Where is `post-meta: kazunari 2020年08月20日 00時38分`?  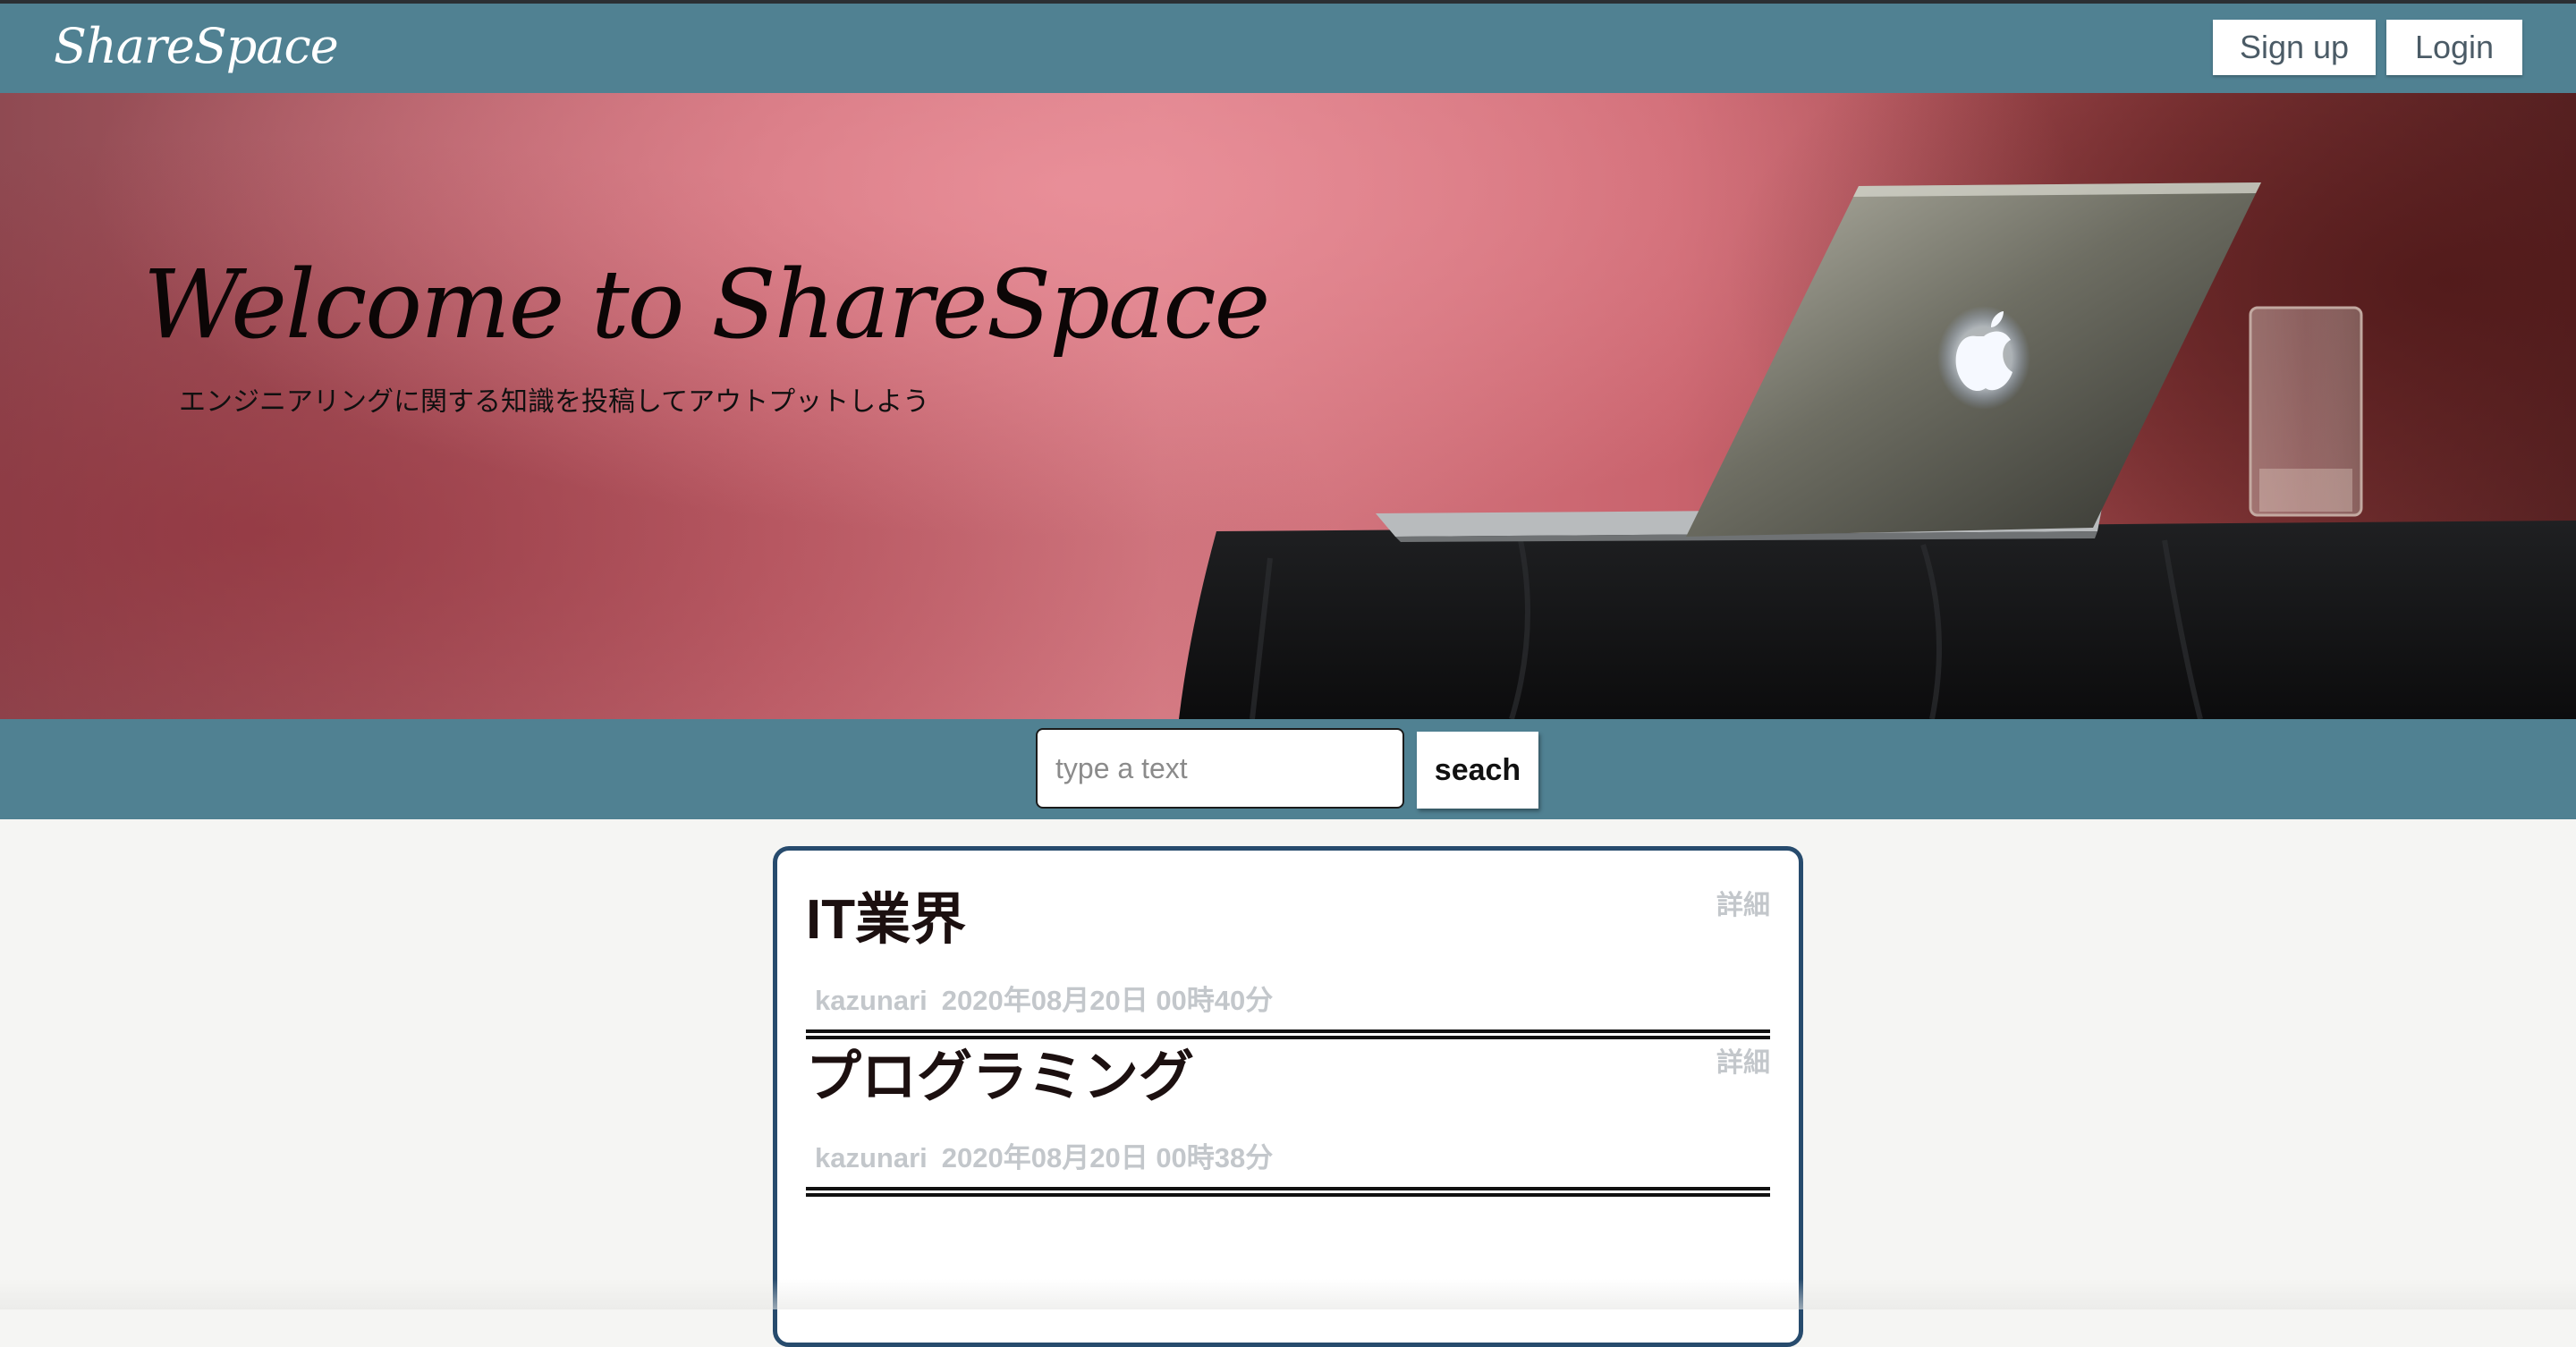
post-meta: kazunari 2020年08月20日 00時38分 is located at coordinates (1044, 1155).